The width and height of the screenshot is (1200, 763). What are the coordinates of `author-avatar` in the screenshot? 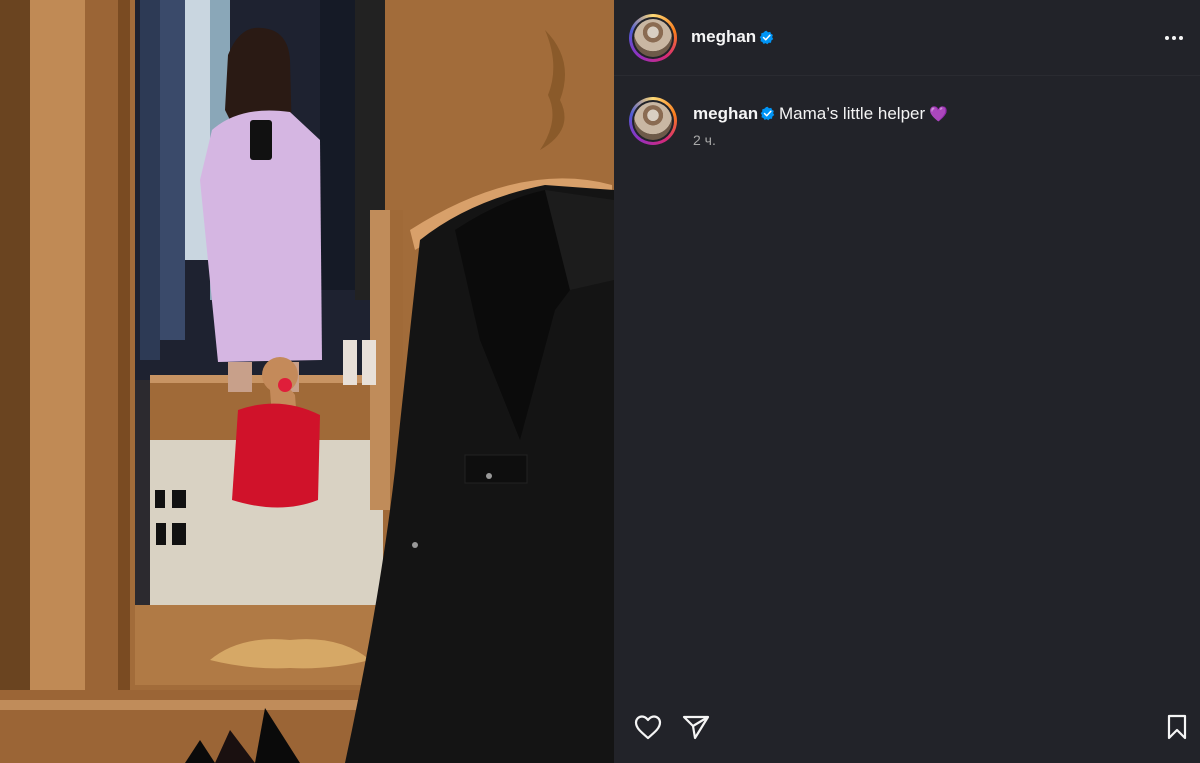 It's located at (653, 38).